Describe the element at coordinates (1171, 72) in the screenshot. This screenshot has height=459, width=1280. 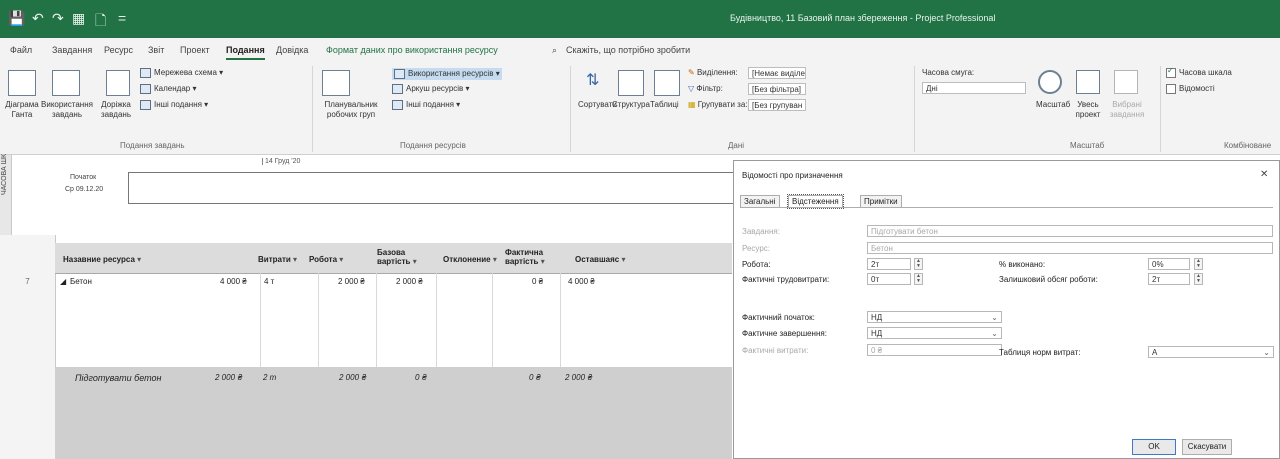
I see `checkbox-checked-icon` at that location.